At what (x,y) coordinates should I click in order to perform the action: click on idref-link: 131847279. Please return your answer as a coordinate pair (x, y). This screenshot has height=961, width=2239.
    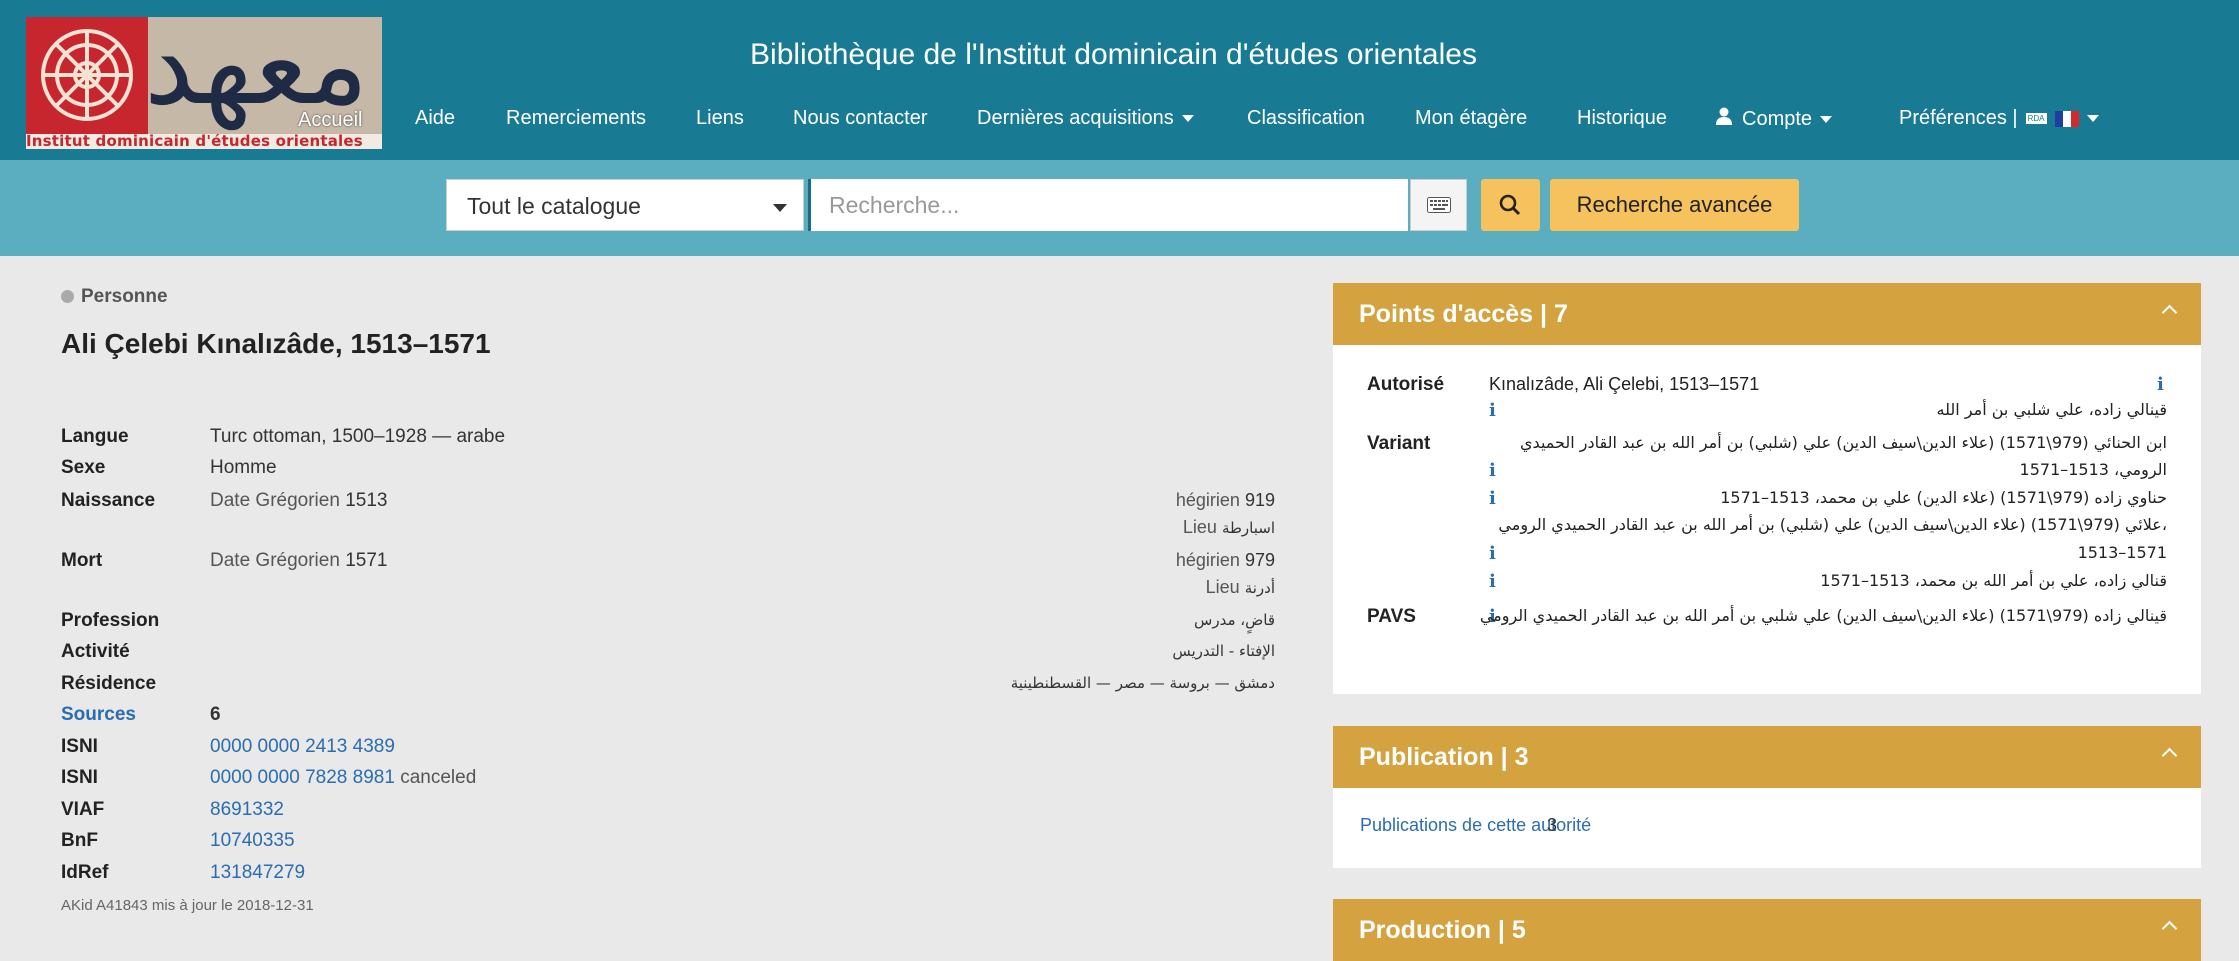
    Looking at the image, I should click on (257, 873).